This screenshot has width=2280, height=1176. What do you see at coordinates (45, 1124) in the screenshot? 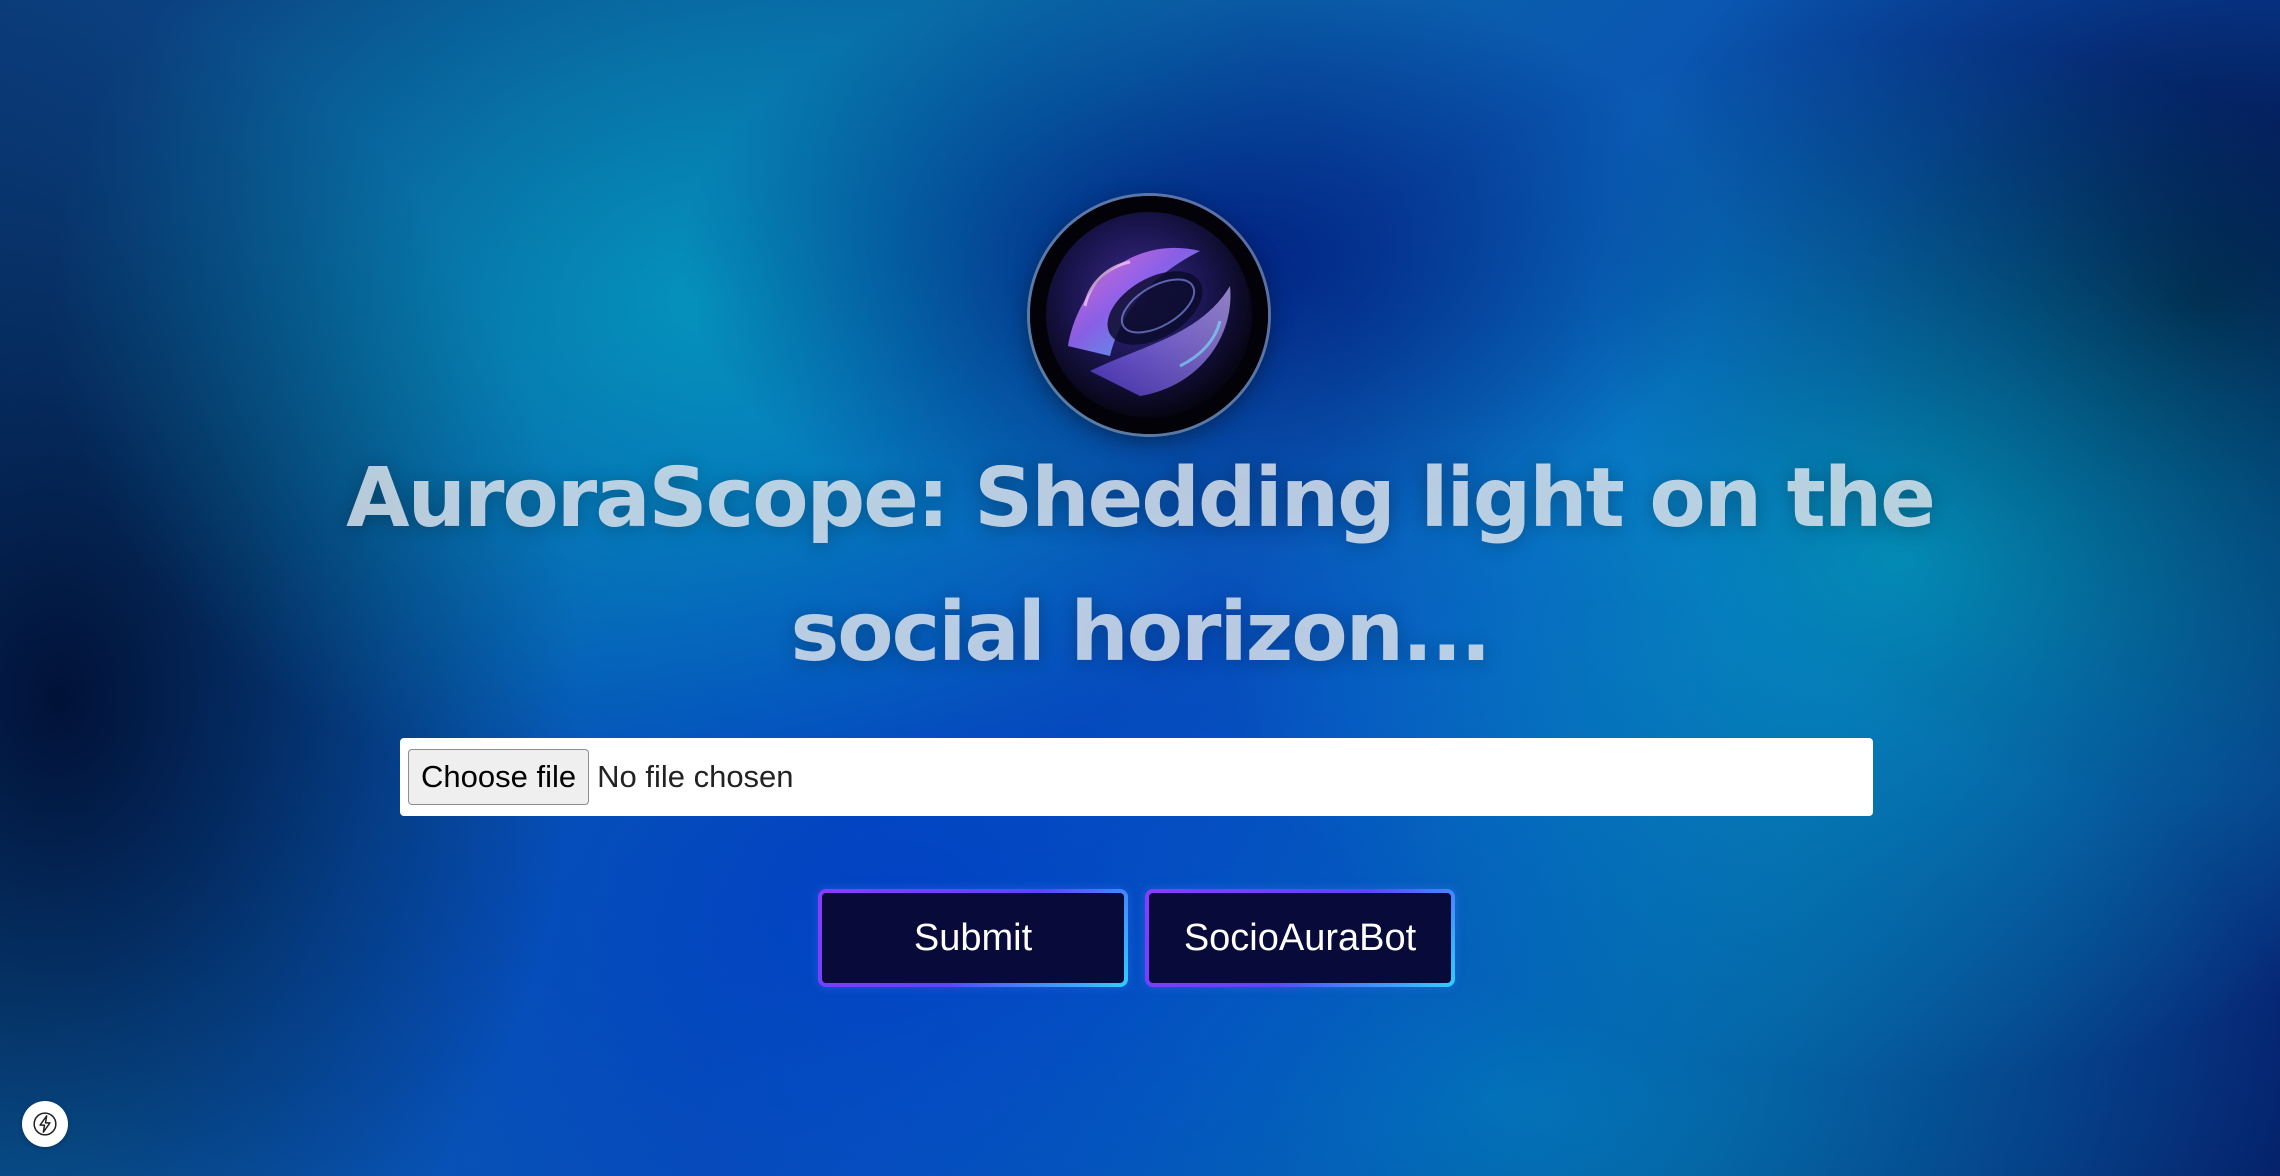
I see `lightning-bolt-icon` at bounding box center [45, 1124].